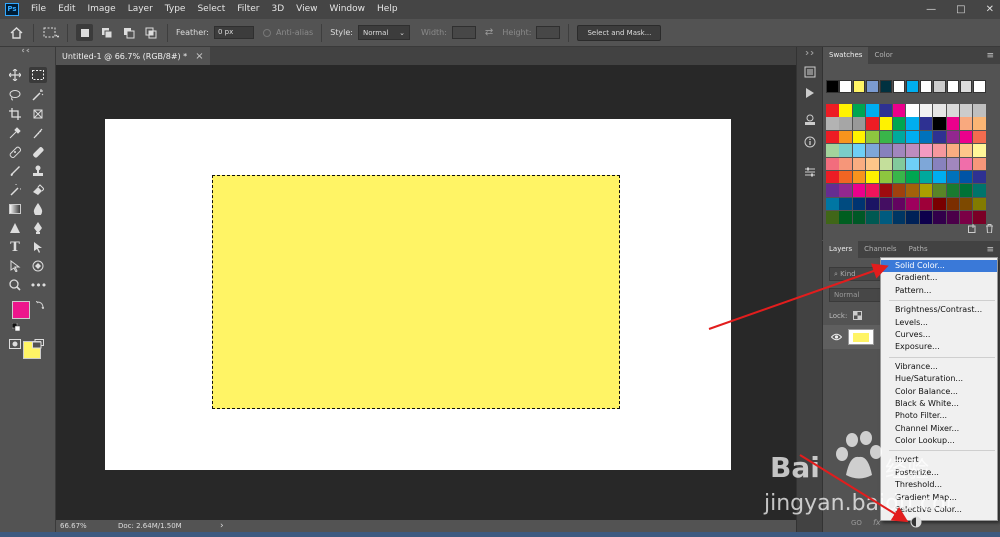 Image resolution: width=1000 pixels, height=537 pixels. What do you see at coordinates (38, 95) in the screenshot?
I see `magic-wand-tool-icon` at bounding box center [38, 95].